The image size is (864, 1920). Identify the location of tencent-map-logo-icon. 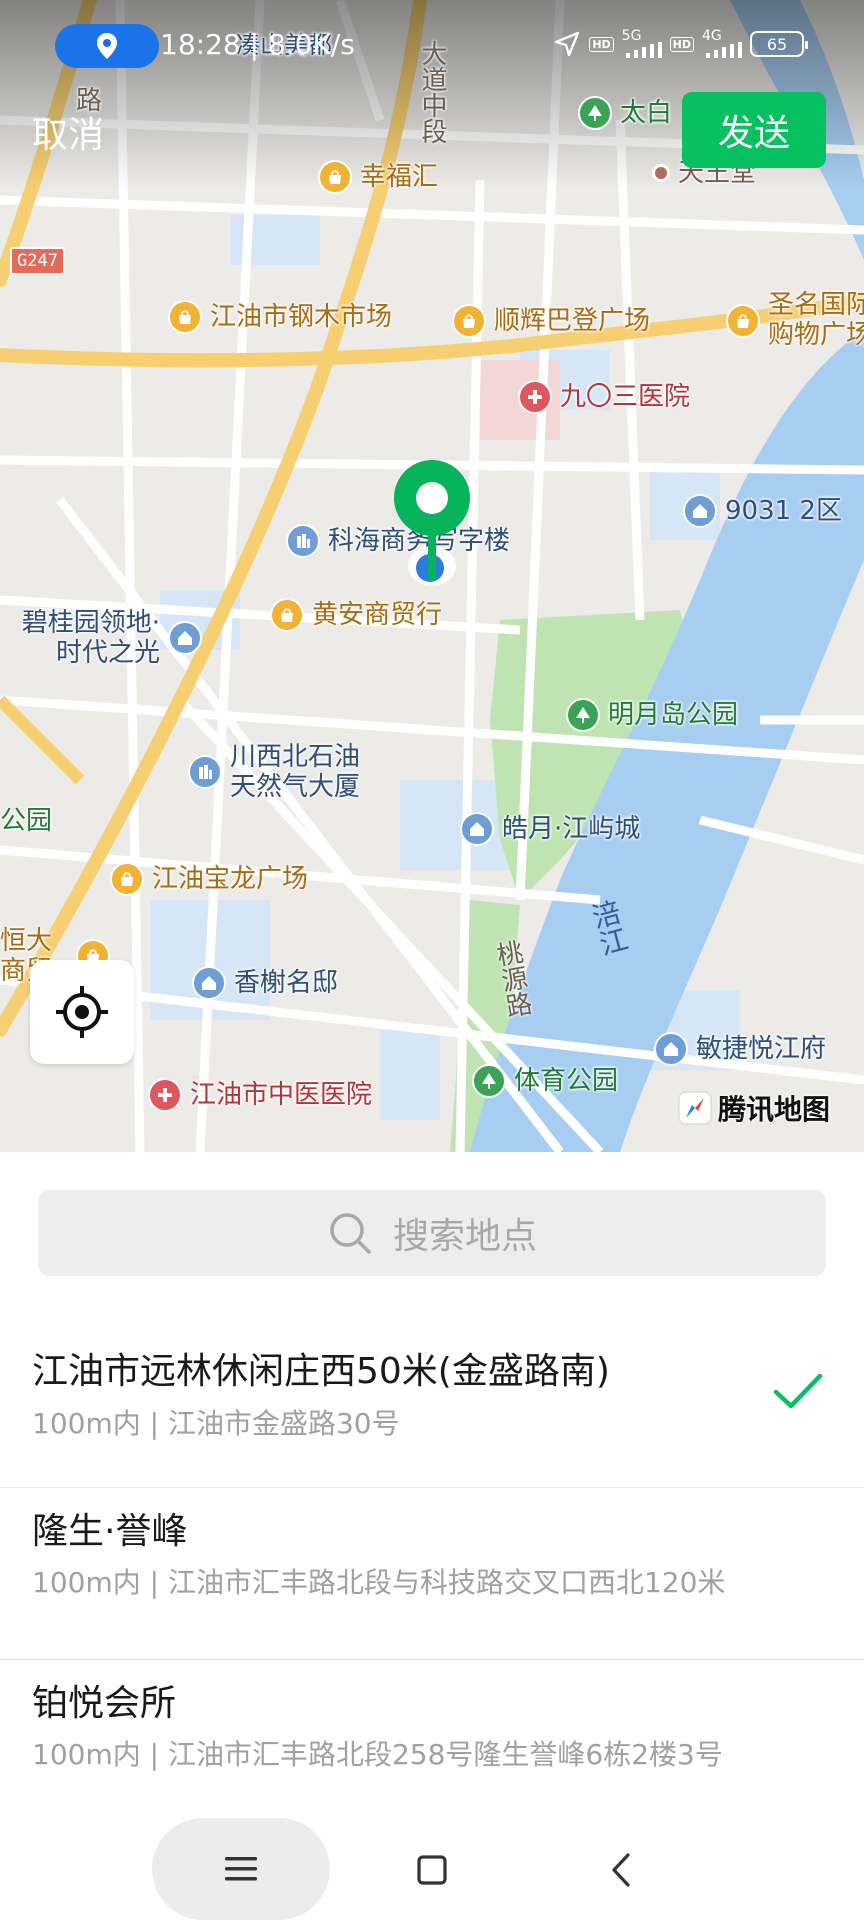
(695, 1108).